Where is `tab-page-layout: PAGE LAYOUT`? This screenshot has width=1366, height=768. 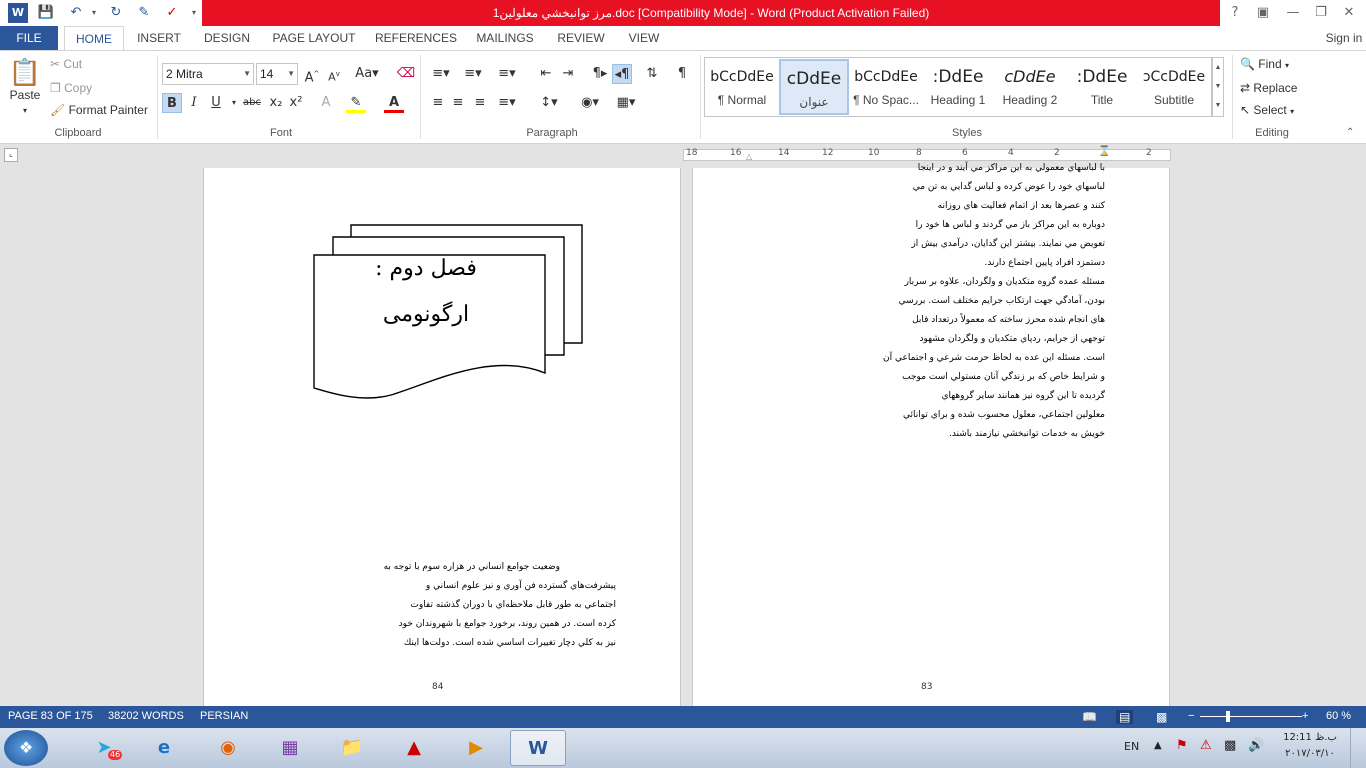 tab-page-layout: PAGE LAYOUT is located at coordinates (314, 38).